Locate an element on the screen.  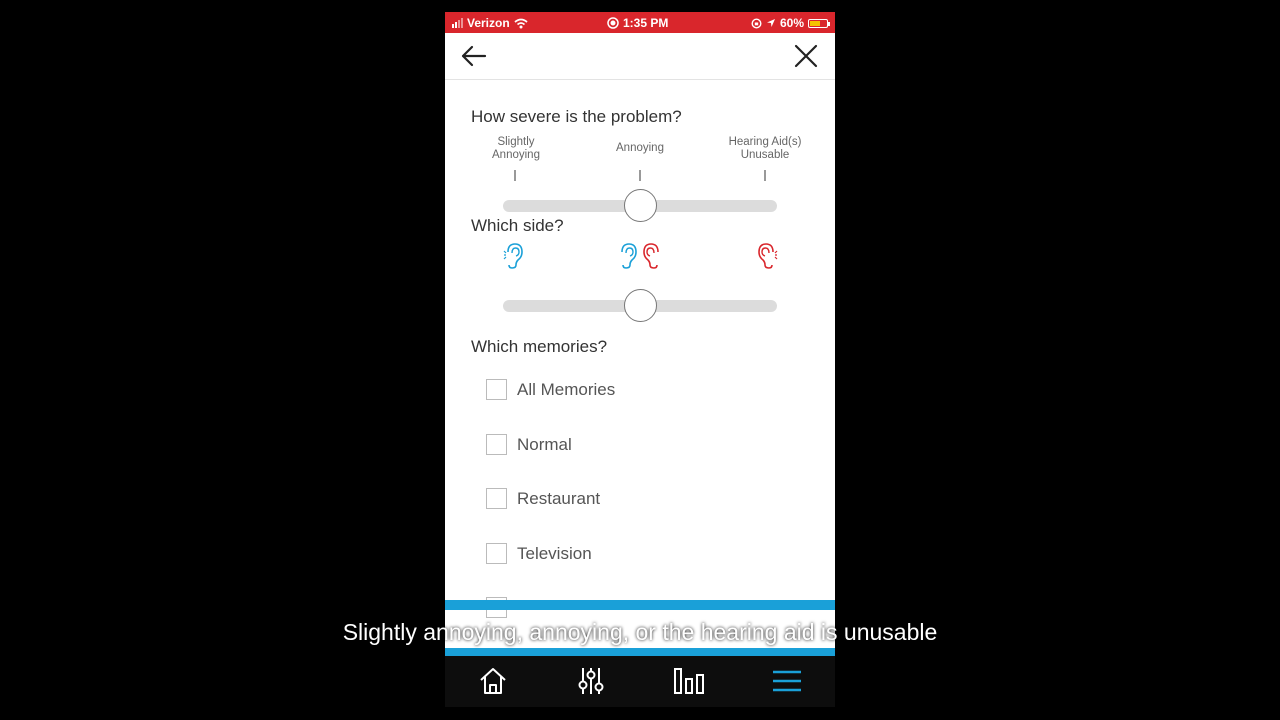
orientation-lock-icon is located at coordinates (756, 23).